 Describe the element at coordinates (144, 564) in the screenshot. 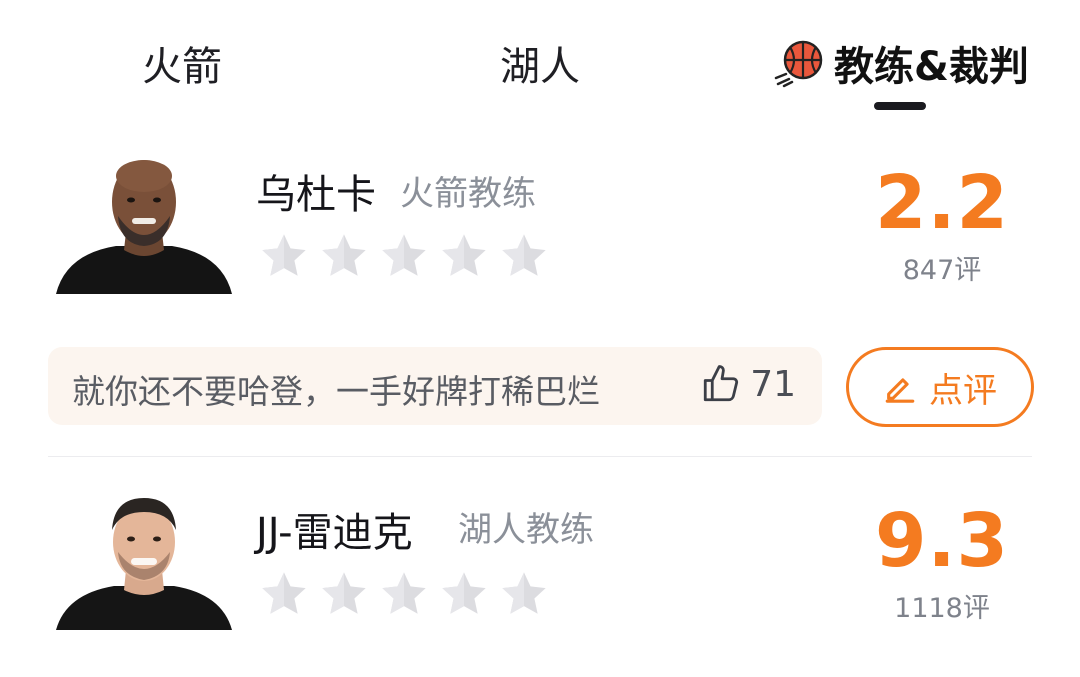

I see `coach-avatar-hair` at that location.